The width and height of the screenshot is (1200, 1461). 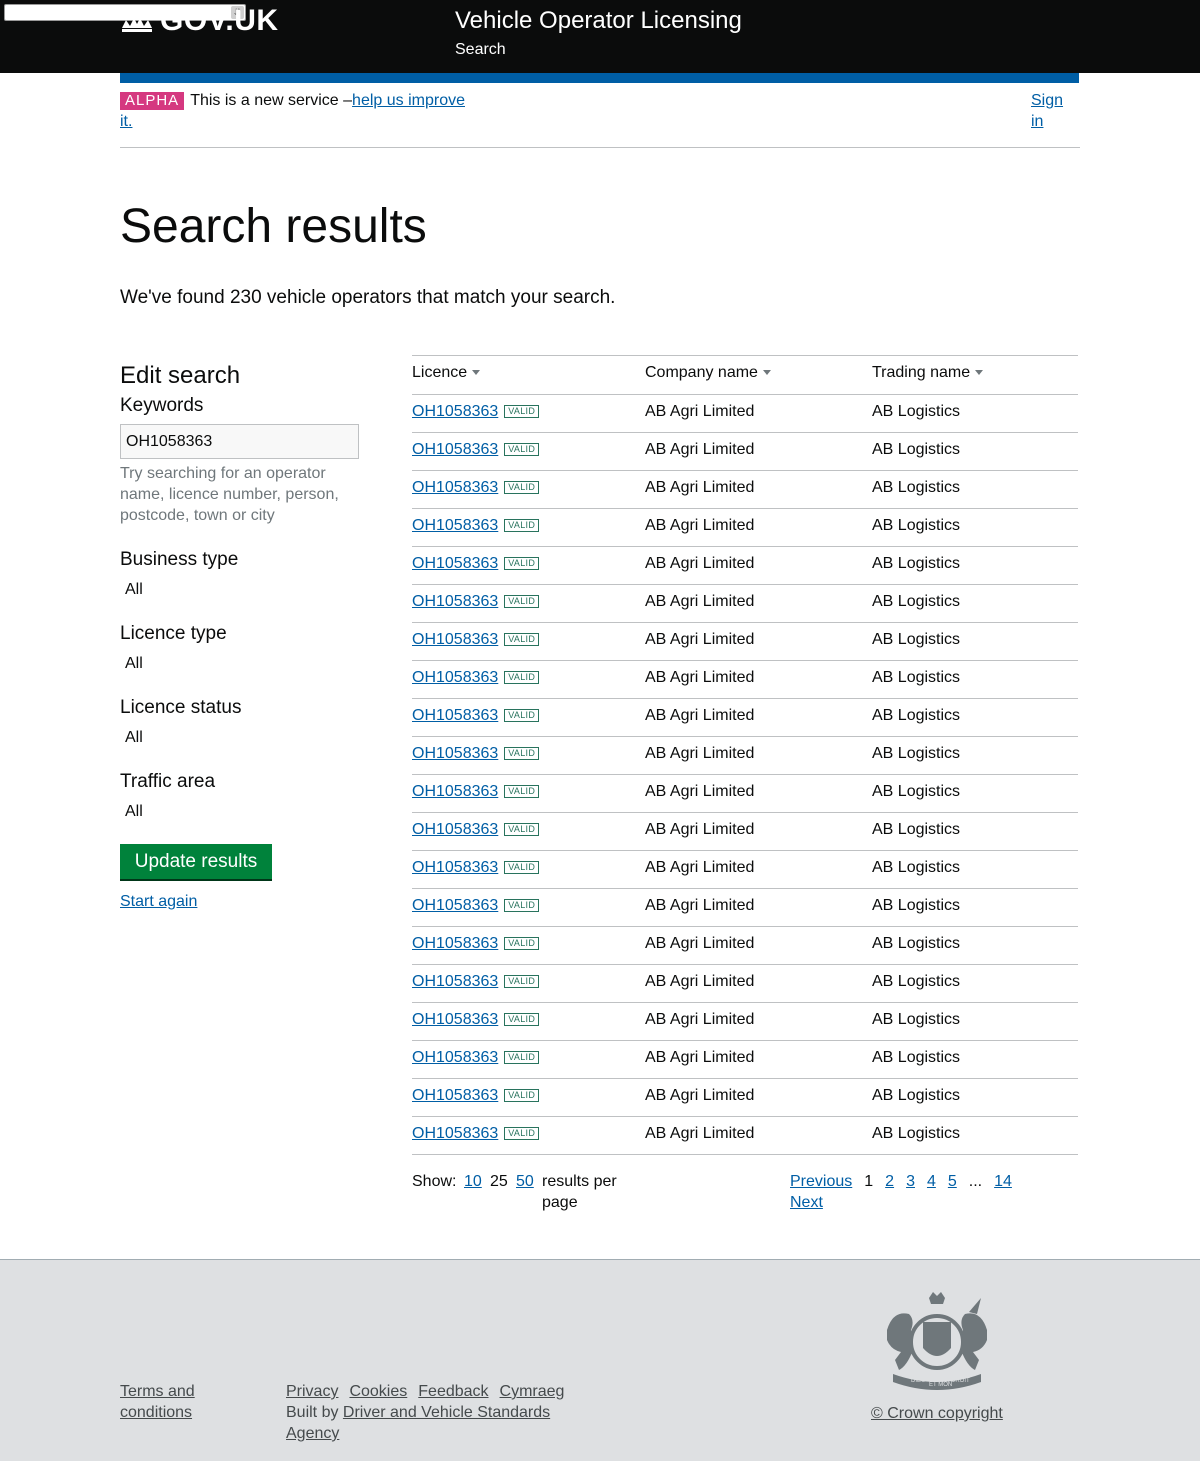 I want to click on start-again-link: Start again, so click(x=245, y=902).